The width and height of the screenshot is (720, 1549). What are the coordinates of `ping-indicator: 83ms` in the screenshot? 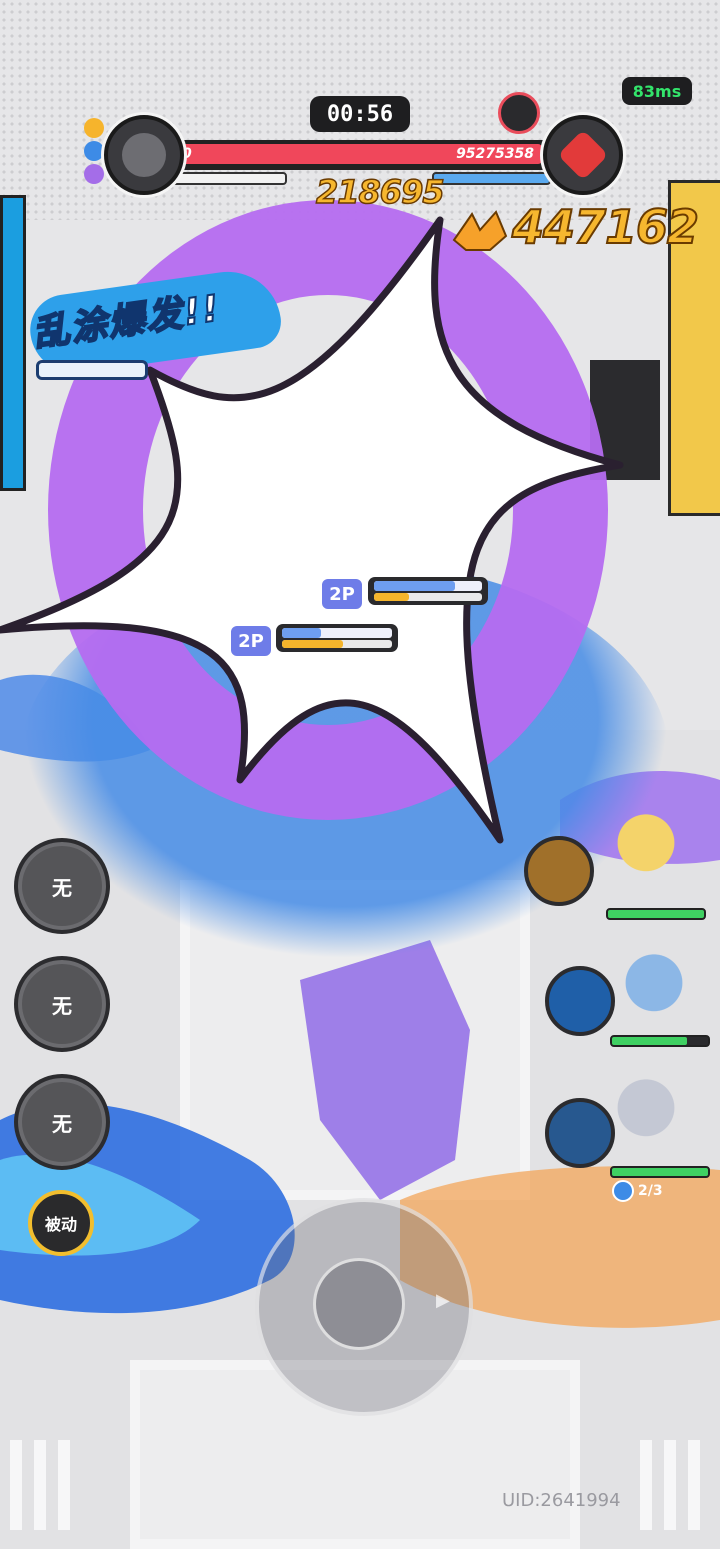 It's located at (657, 91).